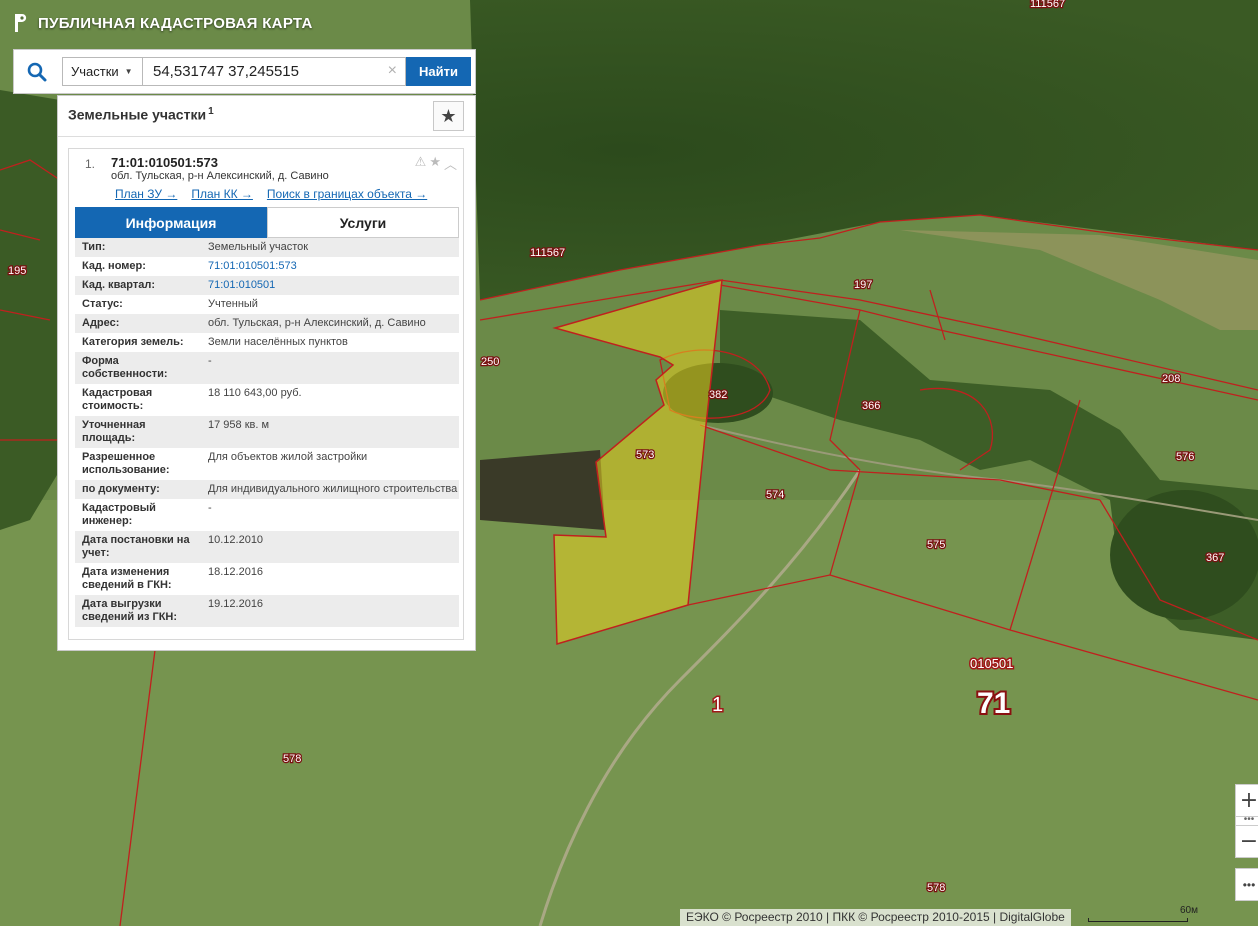 This screenshot has width=1258, height=926. Describe the element at coordinates (347, 194) in the screenshot. I see `search-bounds-link: Поиск в границах объекта →` at that location.